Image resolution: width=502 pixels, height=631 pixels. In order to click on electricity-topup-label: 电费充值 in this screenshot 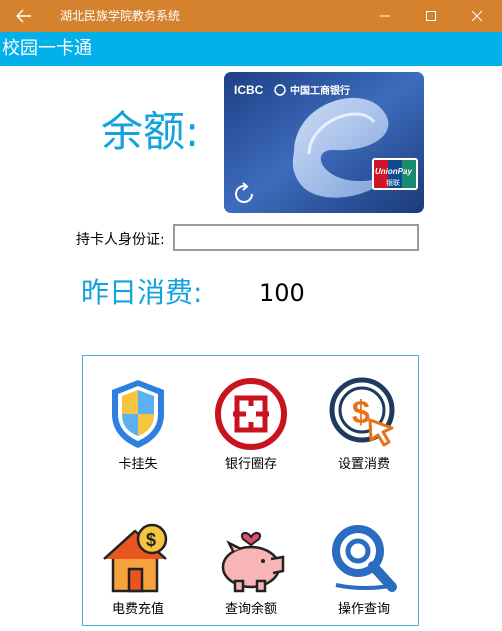, I will do `click(137, 609)`.